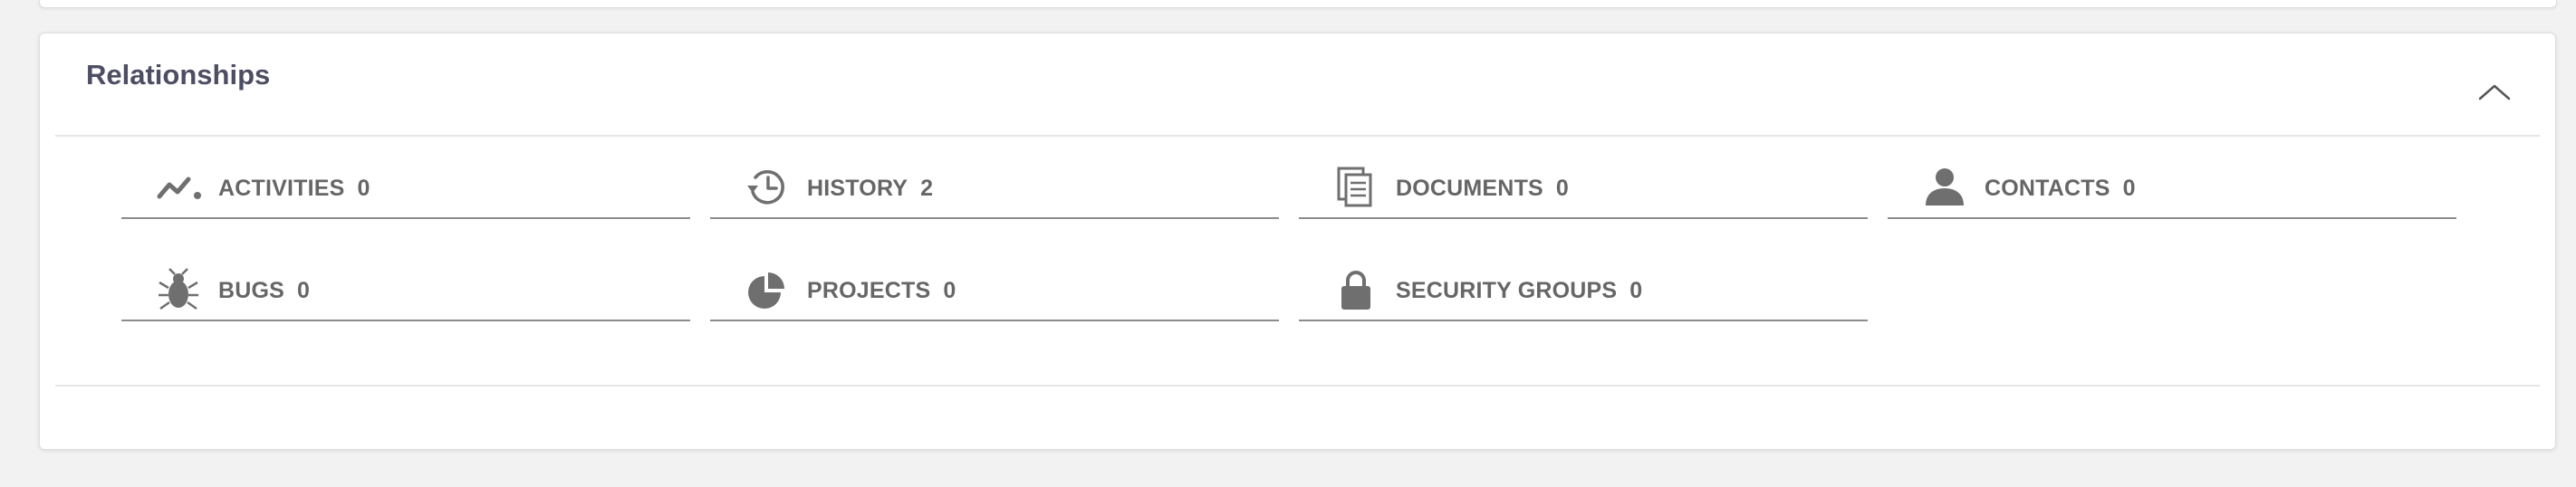  What do you see at coordinates (927, 188) in the screenshot?
I see `relationship-count: 2` at bounding box center [927, 188].